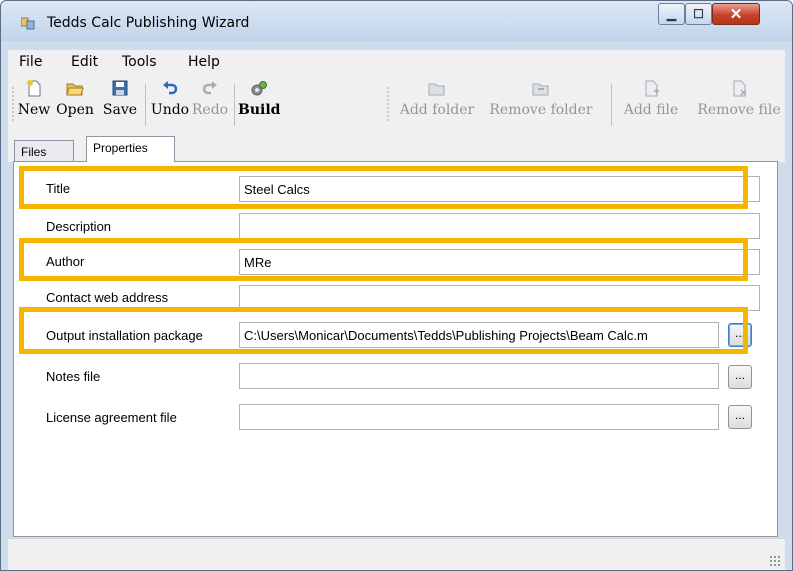 The height and width of the screenshot is (571, 793). What do you see at coordinates (75, 98) in the screenshot?
I see `open-button: Open` at bounding box center [75, 98].